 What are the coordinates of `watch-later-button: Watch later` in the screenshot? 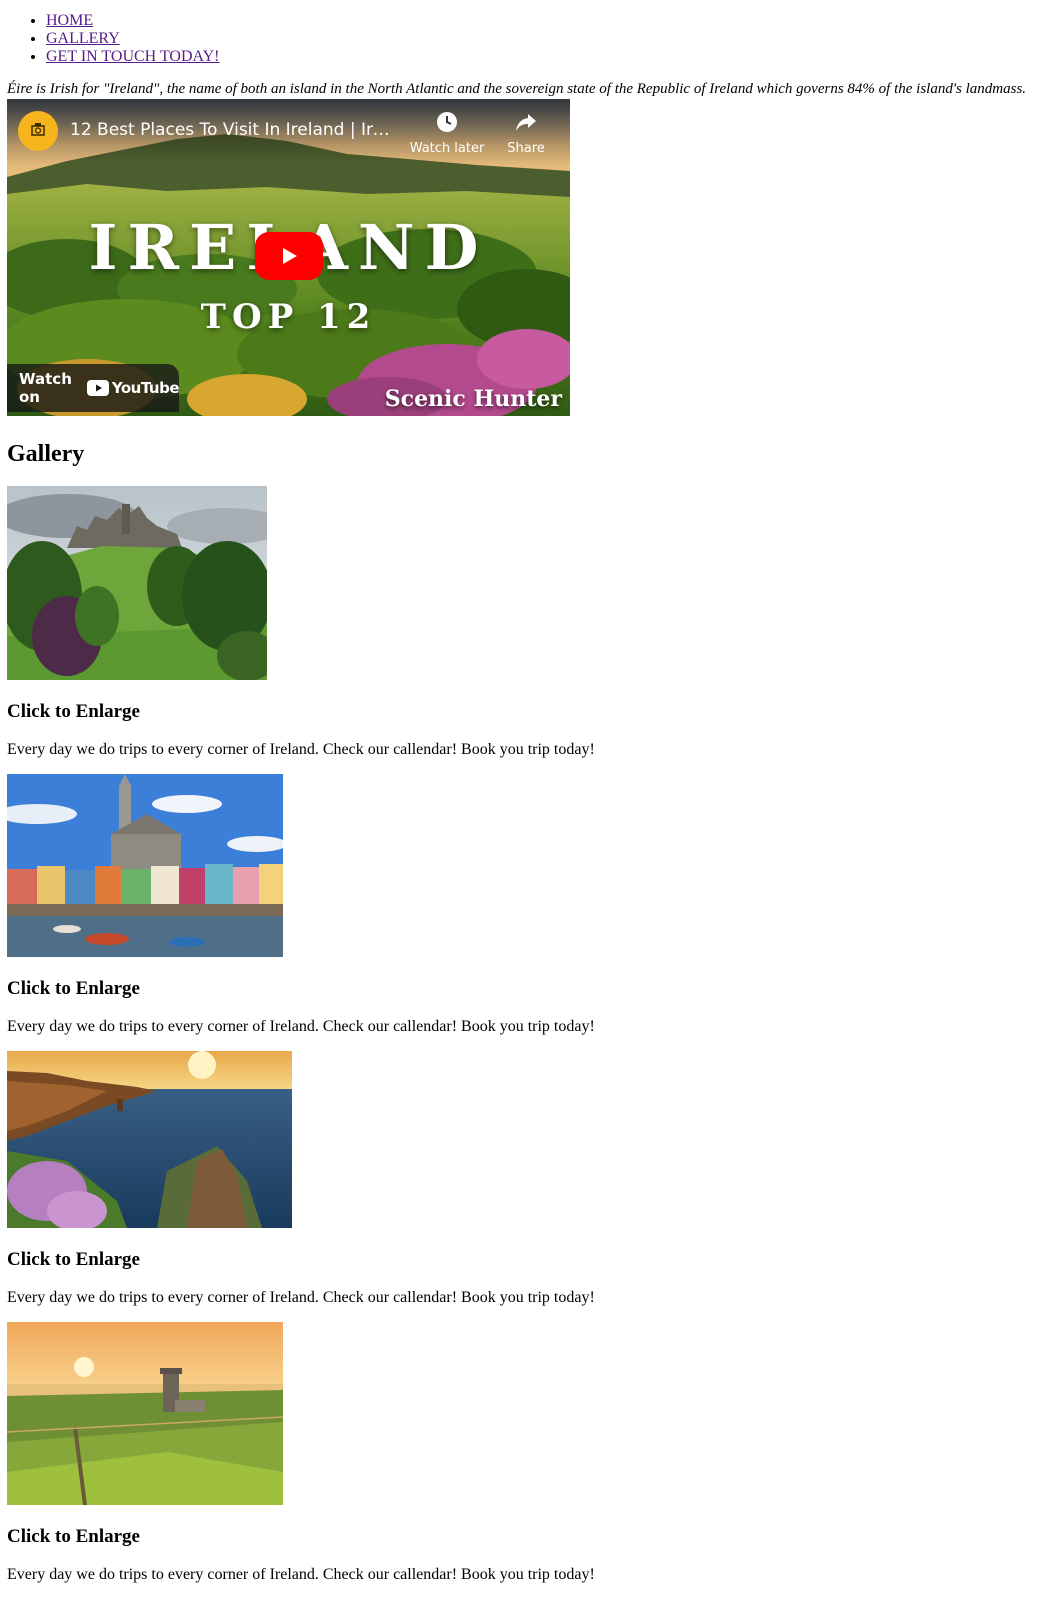 It's located at (447, 133).